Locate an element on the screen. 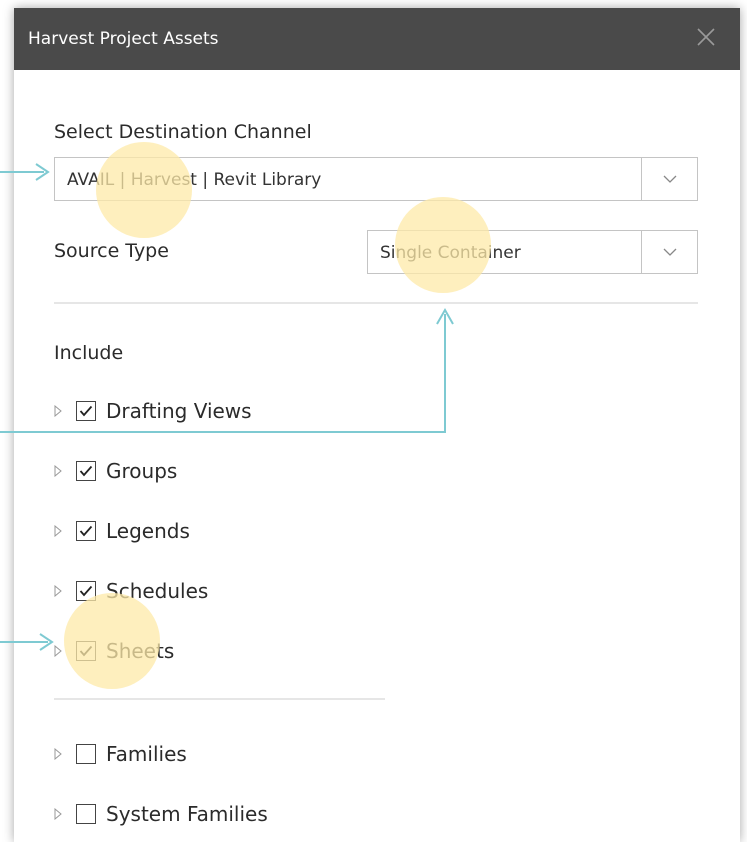  destination-dropdown-button is located at coordinates (669, 179).